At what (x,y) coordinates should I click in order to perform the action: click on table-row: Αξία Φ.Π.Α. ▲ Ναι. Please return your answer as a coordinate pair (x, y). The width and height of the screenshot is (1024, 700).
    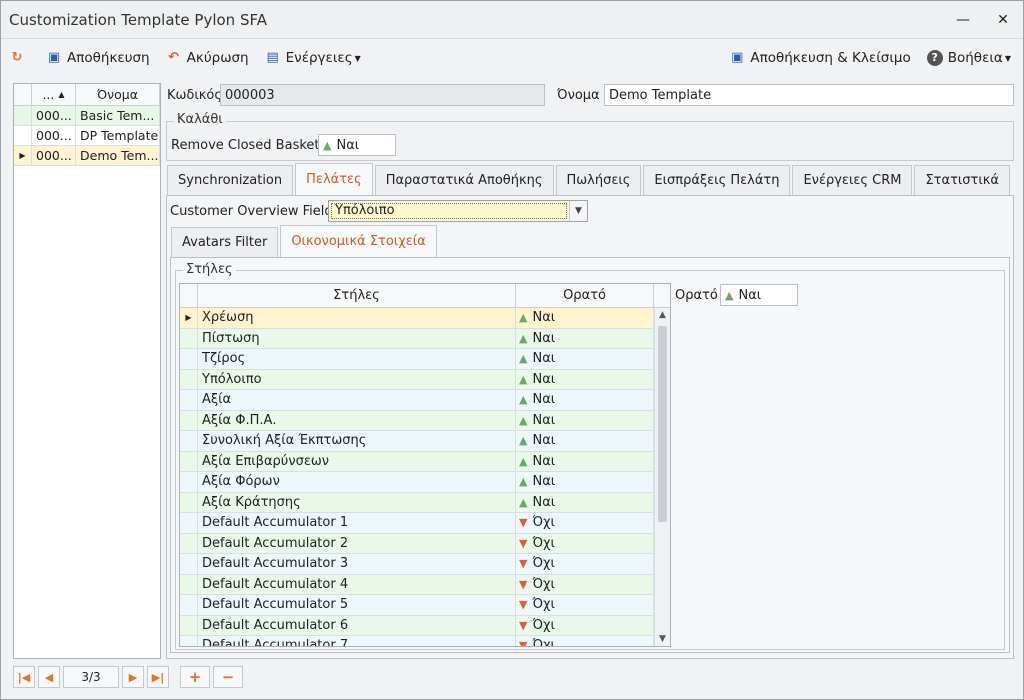
    Looking at the image, I should click on (425, 420).